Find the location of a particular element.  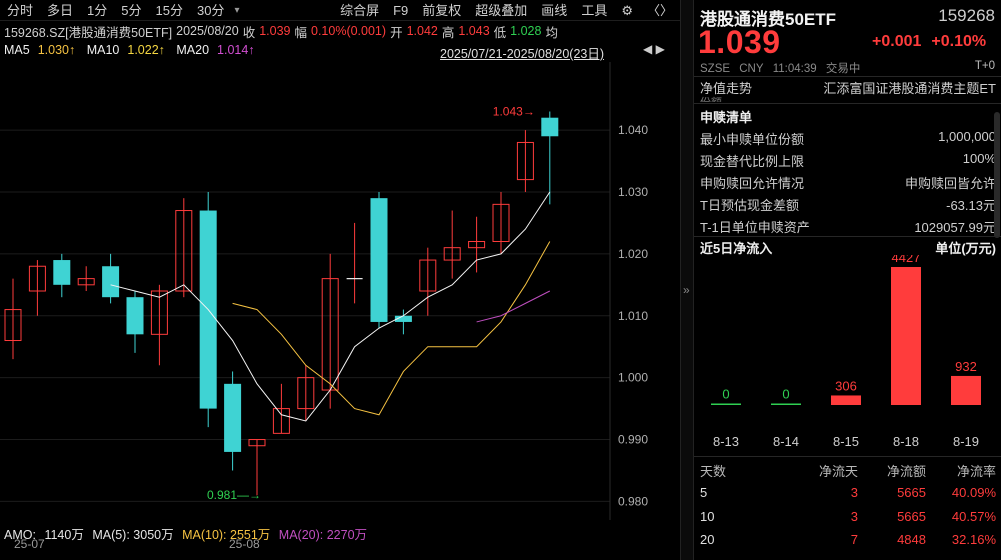

table-row: 5 3 5665 40.09% is located at coordinates (848, 492).